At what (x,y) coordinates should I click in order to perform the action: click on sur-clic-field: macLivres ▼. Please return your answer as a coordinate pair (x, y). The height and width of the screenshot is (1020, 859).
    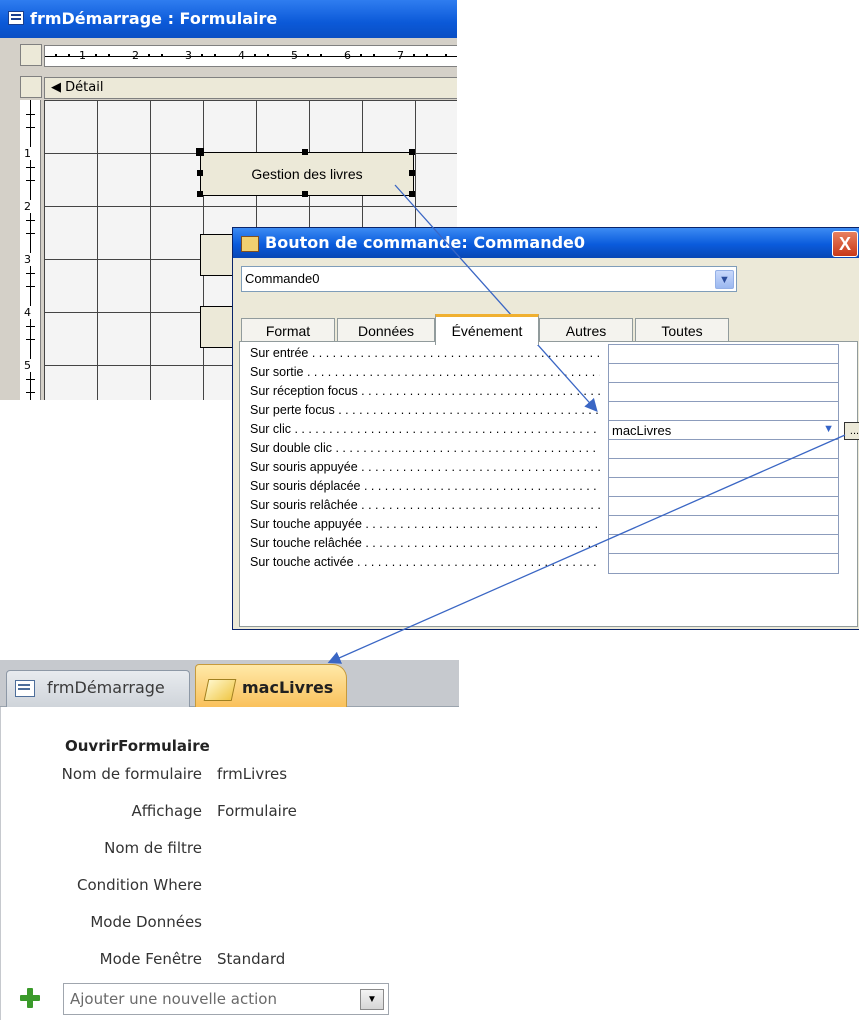
    Looking at the image, I should click on (723, 430).